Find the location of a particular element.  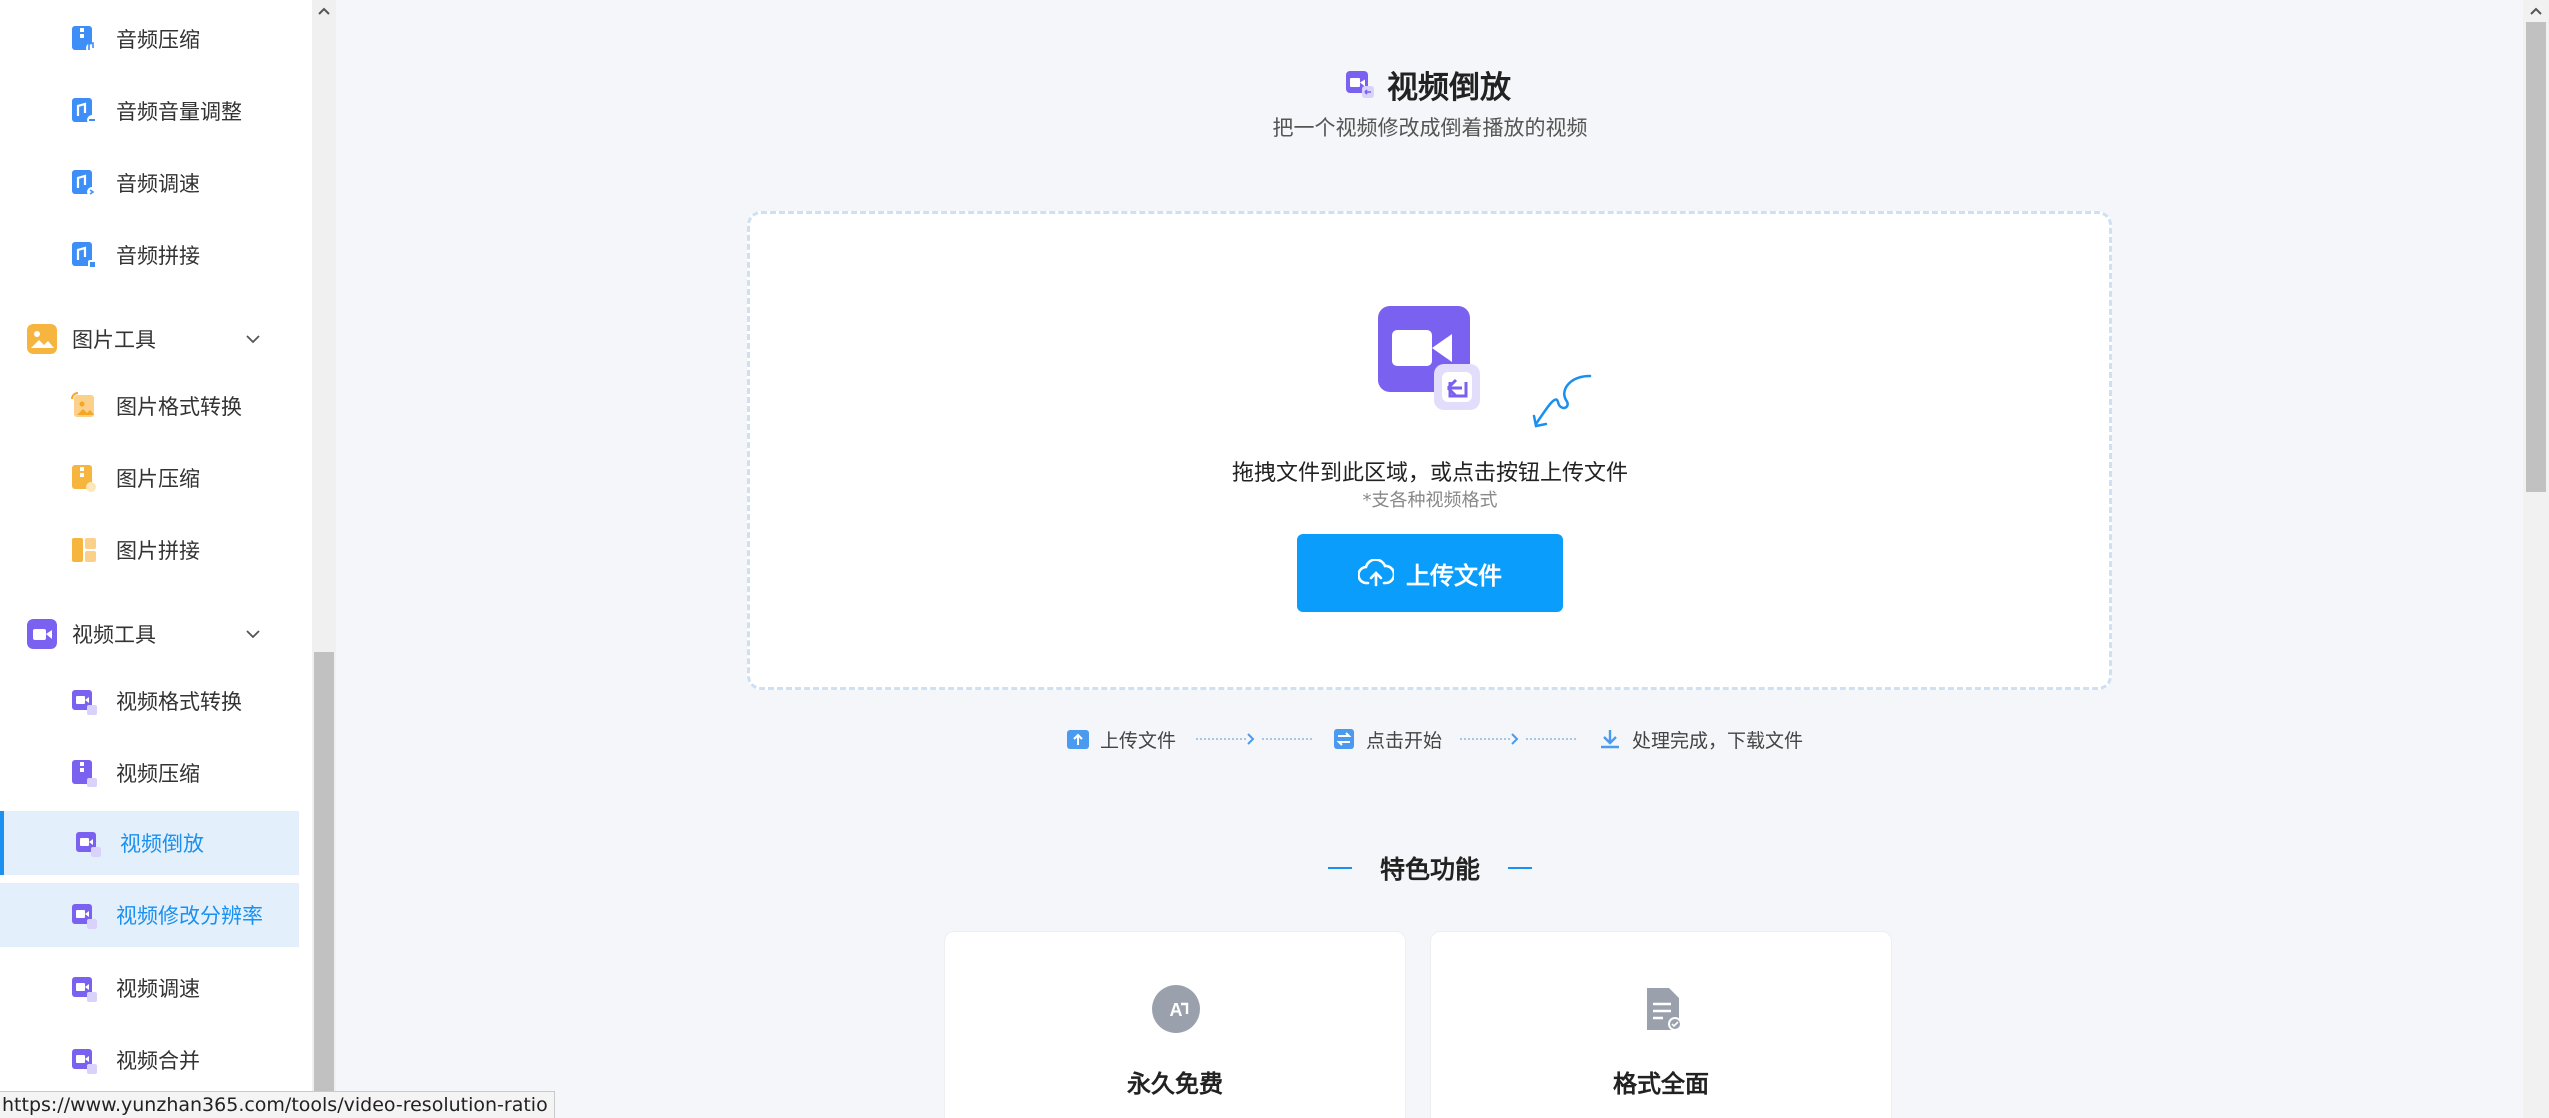

sidebar-group-video-tools: 视频工具 is located at coordinates (149, 634).